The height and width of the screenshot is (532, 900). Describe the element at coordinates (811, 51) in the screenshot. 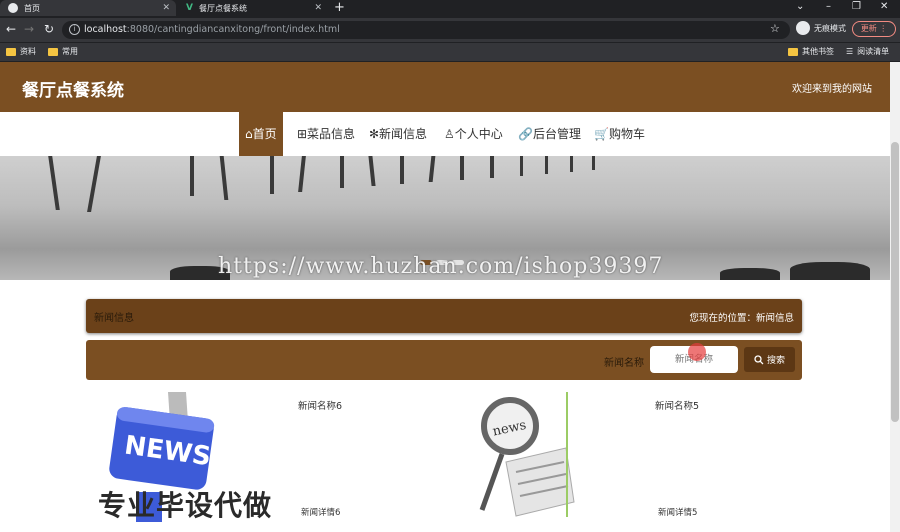

I see `bookmark-folder: 其他书签` at that location.